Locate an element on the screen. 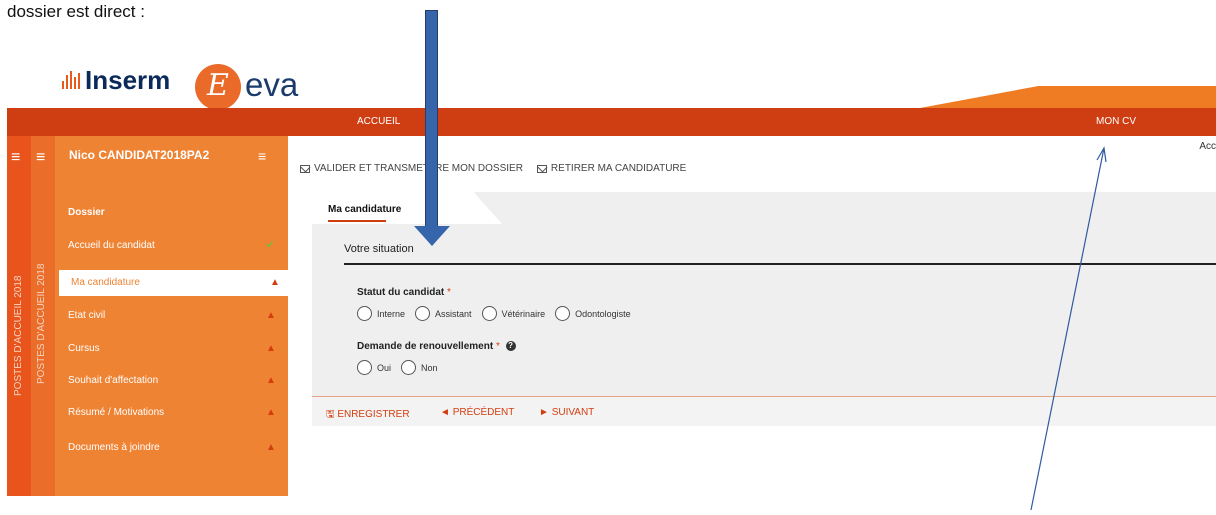  annotation-pointer-arrow is located at coordinates (1068, 328).